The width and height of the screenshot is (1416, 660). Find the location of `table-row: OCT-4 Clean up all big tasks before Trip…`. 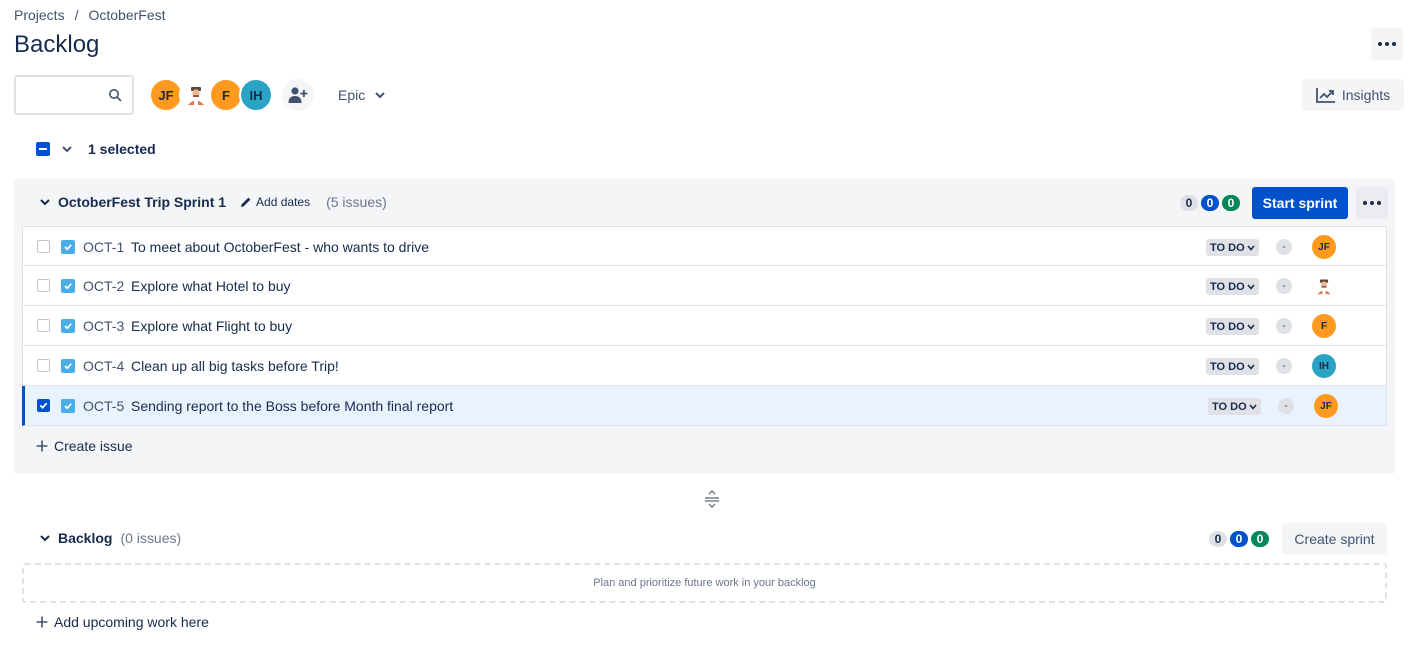

table-row: OCT-4 Clean up all big tasks before Trip… is located at coordinates (704, 366).